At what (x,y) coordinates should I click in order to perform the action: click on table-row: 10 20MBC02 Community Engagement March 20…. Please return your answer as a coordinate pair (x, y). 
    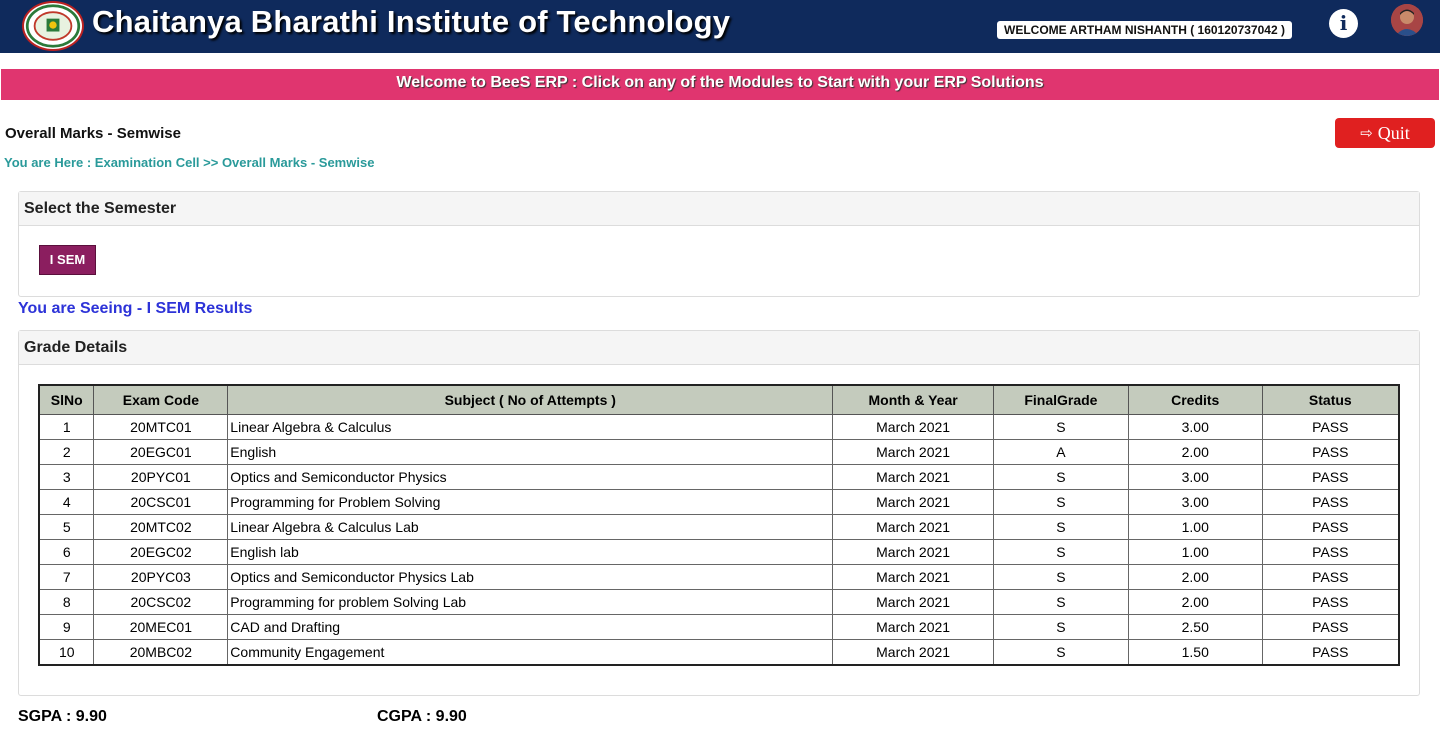
    Looking at the image, I should click on (719, 652).